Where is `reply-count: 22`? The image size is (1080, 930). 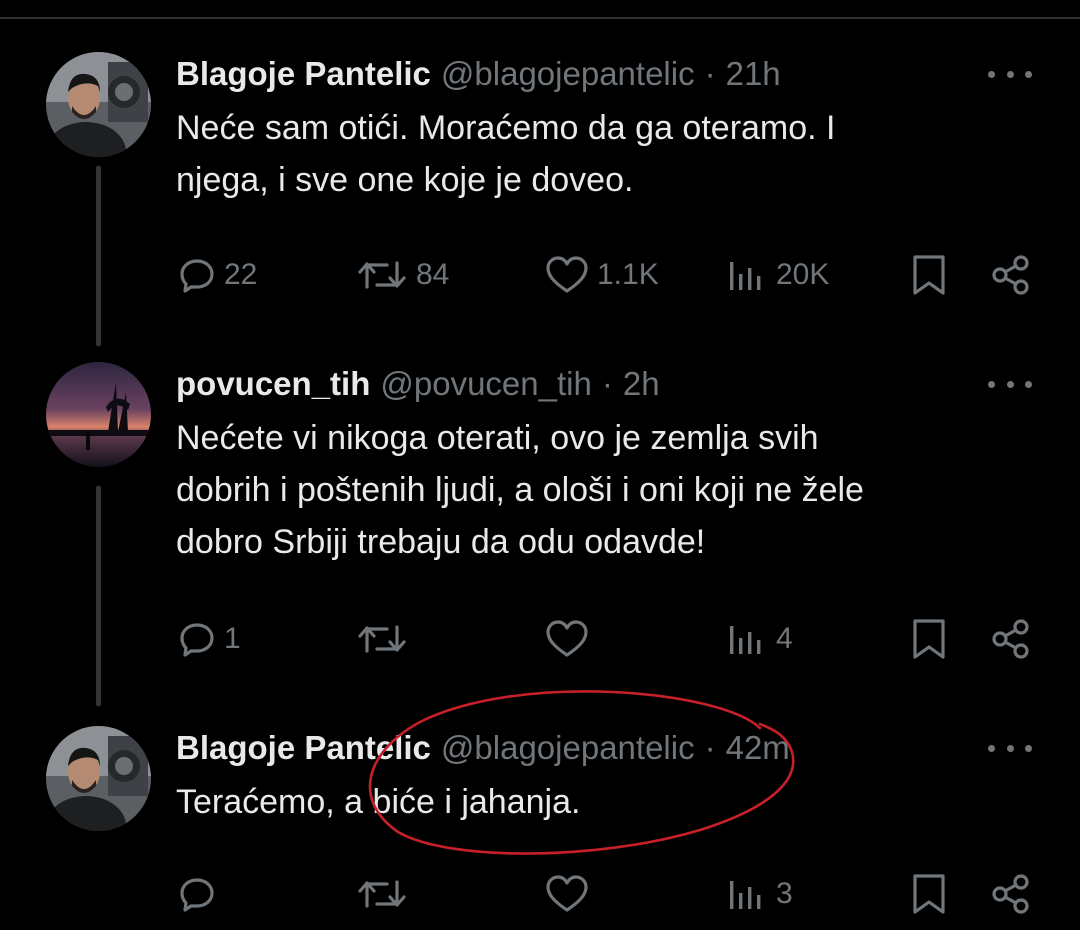
reply-count: 22 is located at coordinates (241, 274).